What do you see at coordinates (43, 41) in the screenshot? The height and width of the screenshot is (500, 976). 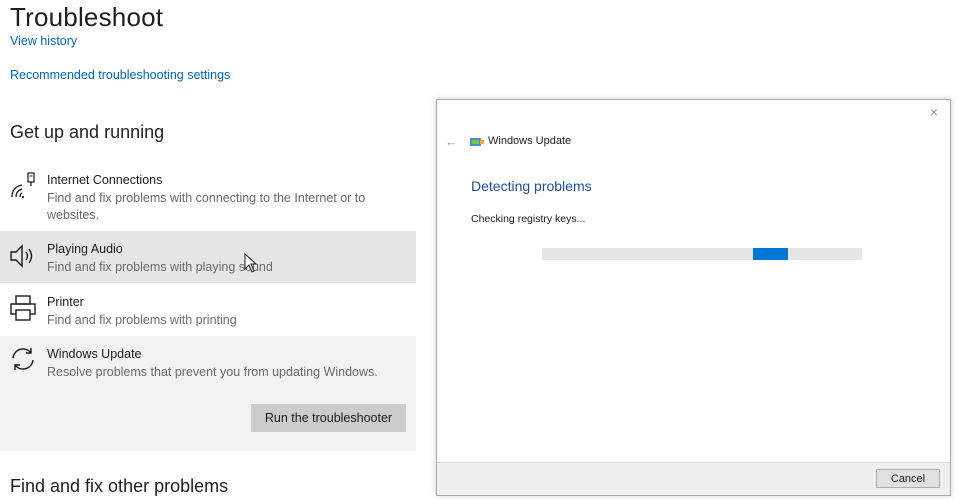 I see `view-history-link: View history` at bounding box center [43, 41].